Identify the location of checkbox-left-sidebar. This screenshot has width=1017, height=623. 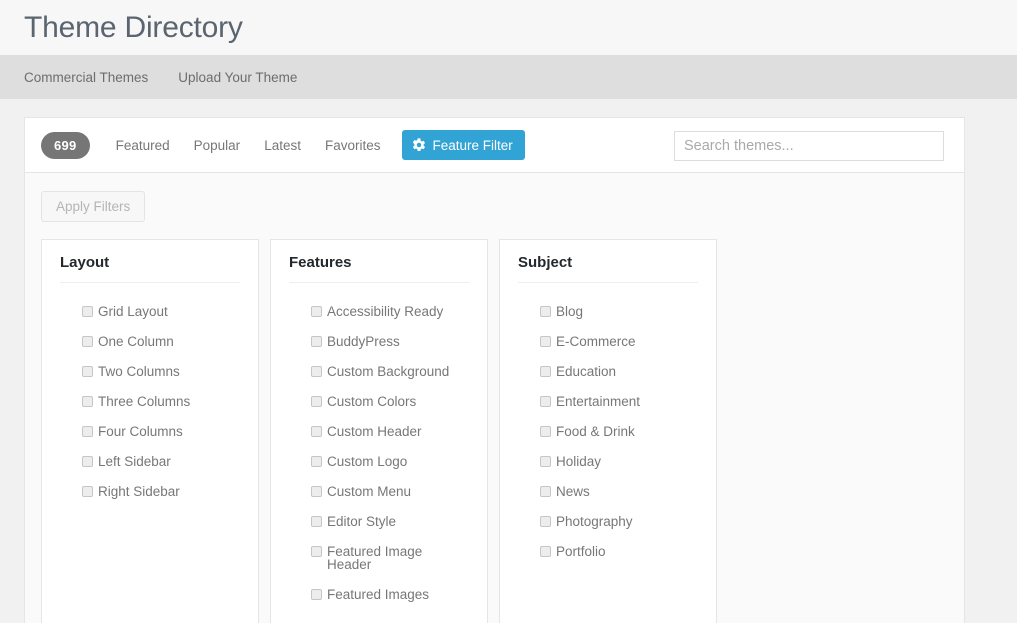
(87, 461).